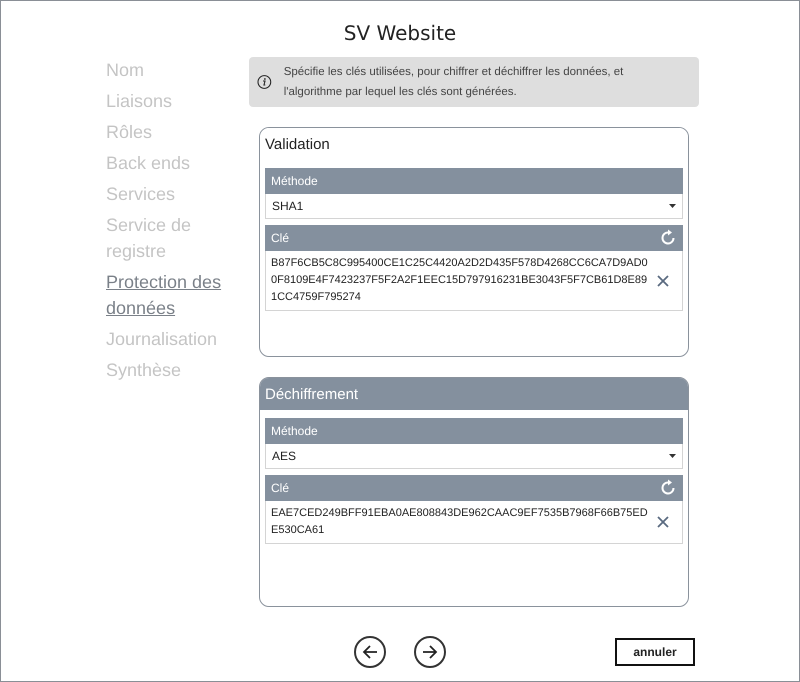  I want to click on nav-item: Liaisons, so click(173, 101).